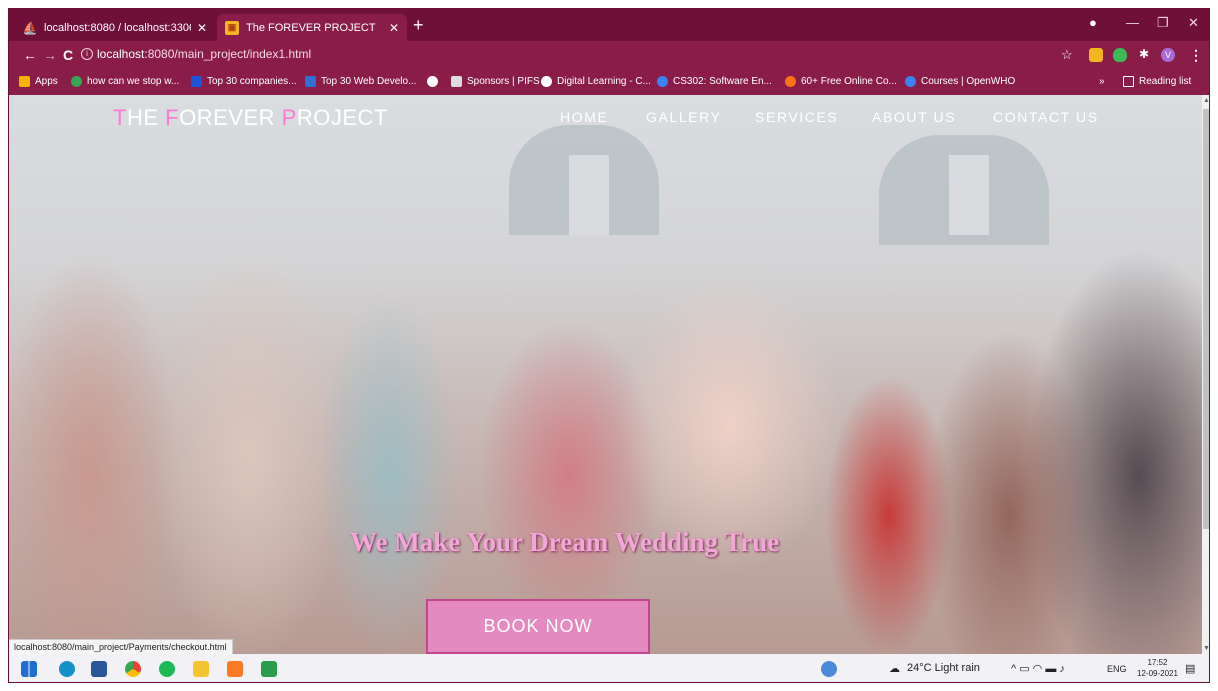 The width and height of the screenshot is (1218, 691). Describe the element at coordinates (1165, 81) in the screenshot. I see `reading-list-label: Reading list` at that location.